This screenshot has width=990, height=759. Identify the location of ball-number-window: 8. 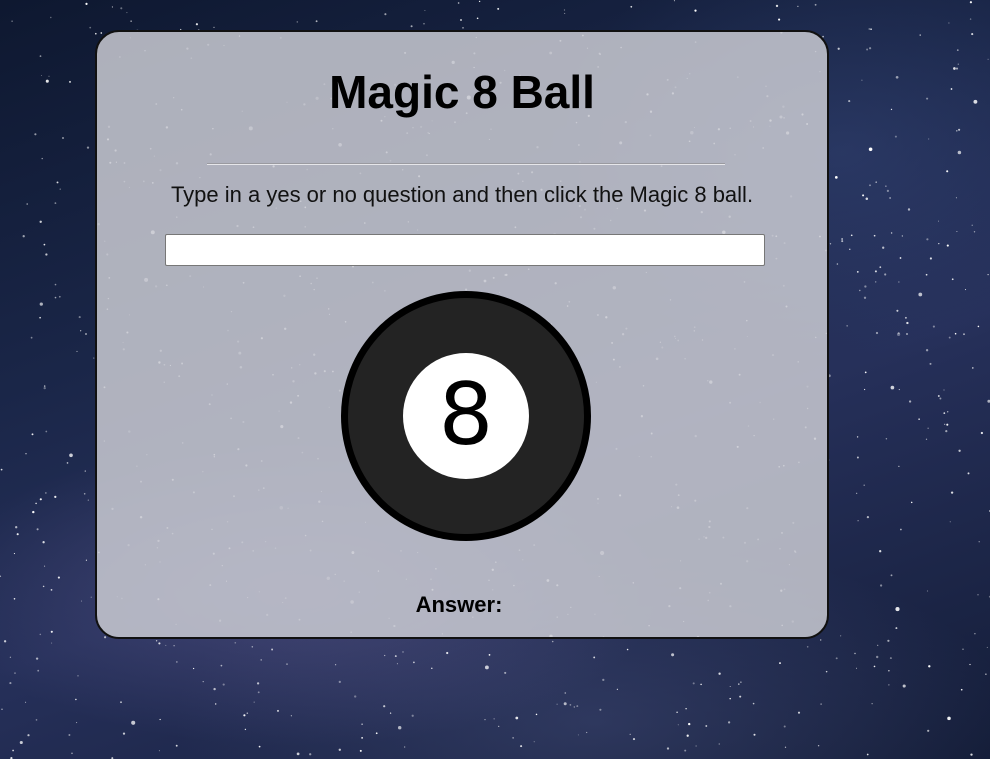
(466, 416).